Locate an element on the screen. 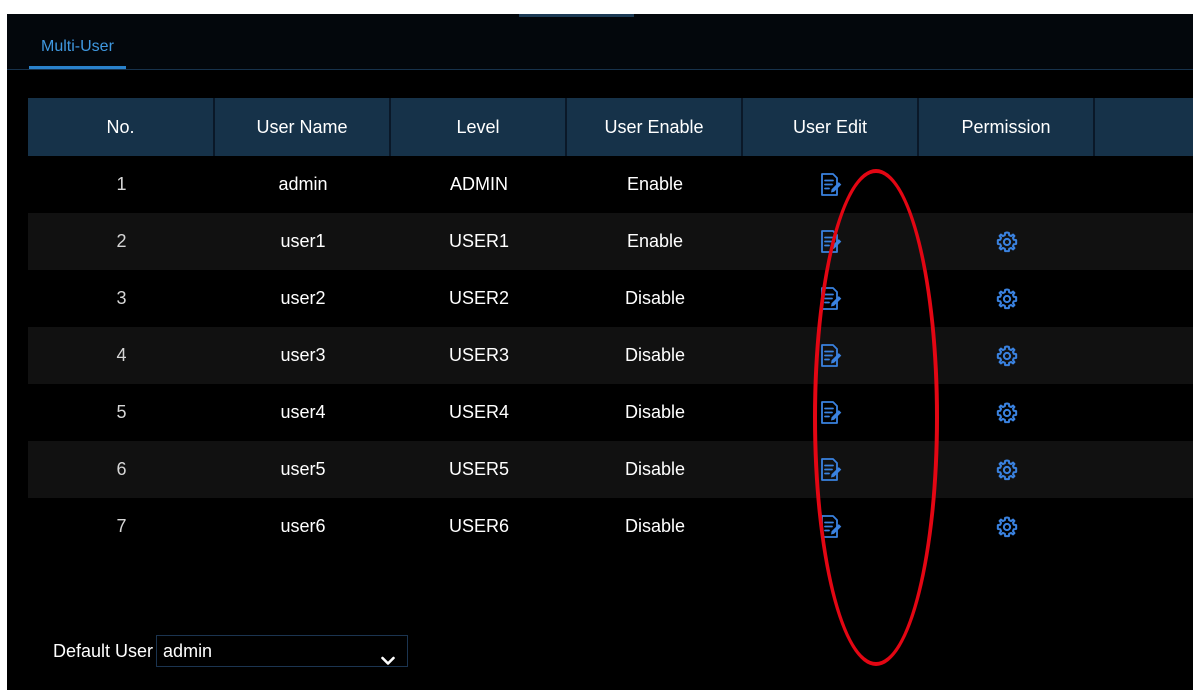 This screenshot has height=690, width=1193. tab-multi-user: Multi-User is located at coordinates (77, 52).